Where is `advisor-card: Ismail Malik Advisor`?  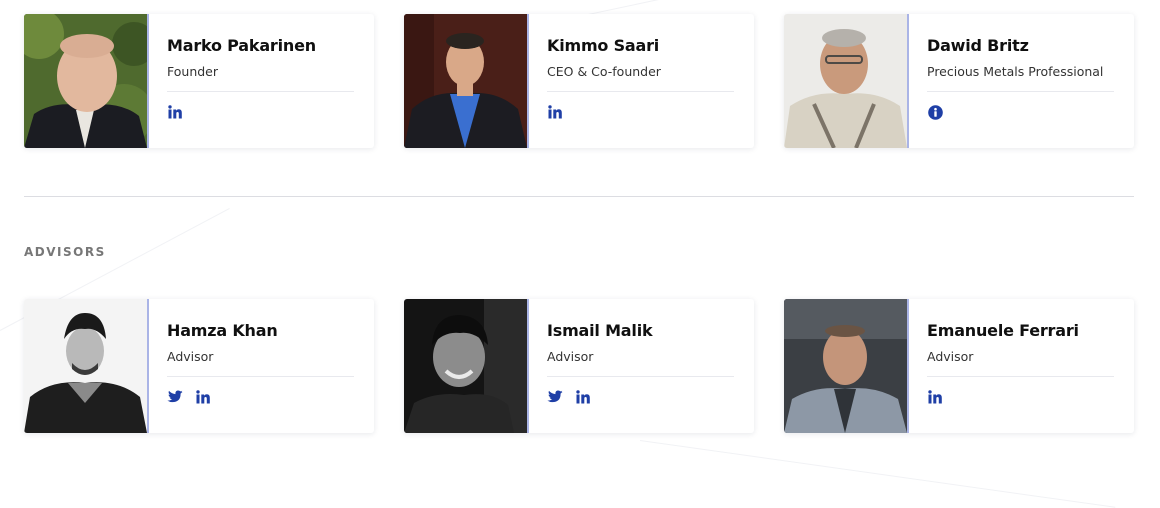
advisor-card: Ismail Malik Advisor is located at coordinates (579, 366).